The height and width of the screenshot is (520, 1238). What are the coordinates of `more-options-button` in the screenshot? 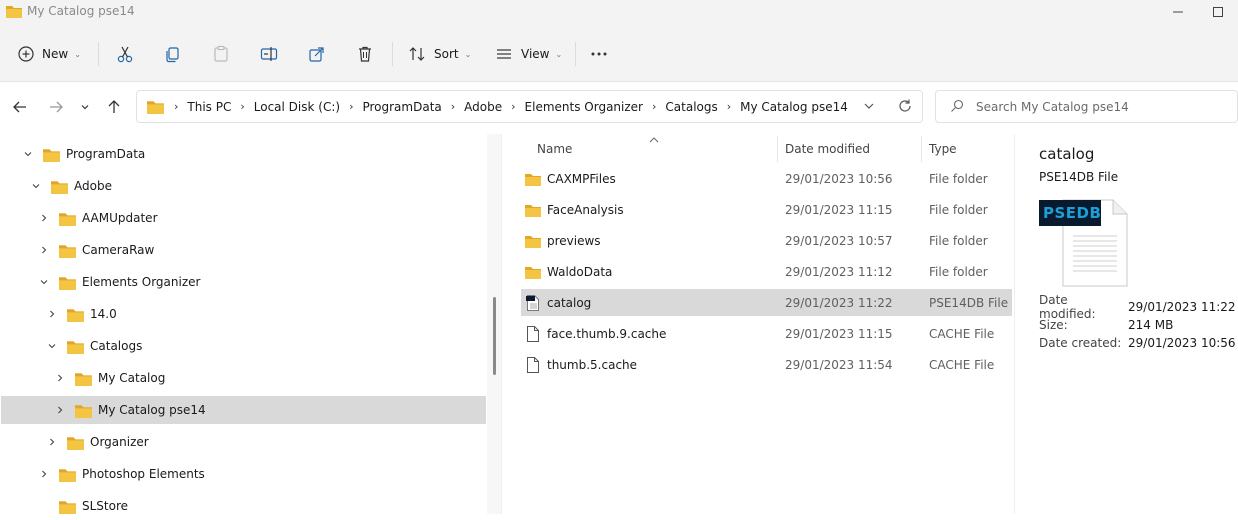 It's located at (599, 54).